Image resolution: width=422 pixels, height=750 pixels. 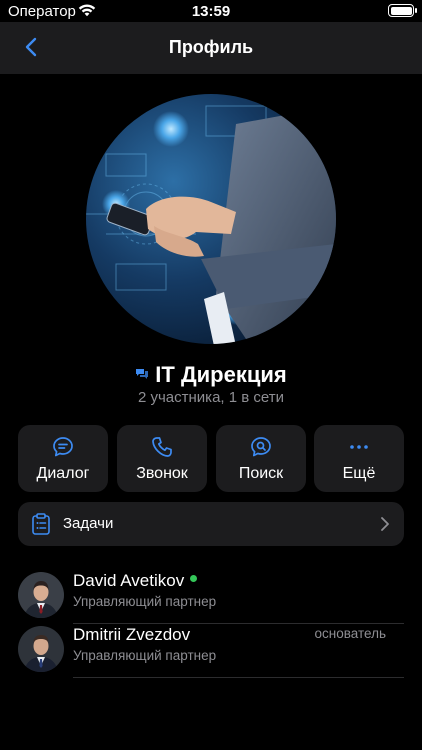 I want to click on status-bar: Оператор 13:59, so click(x=211, y=12).